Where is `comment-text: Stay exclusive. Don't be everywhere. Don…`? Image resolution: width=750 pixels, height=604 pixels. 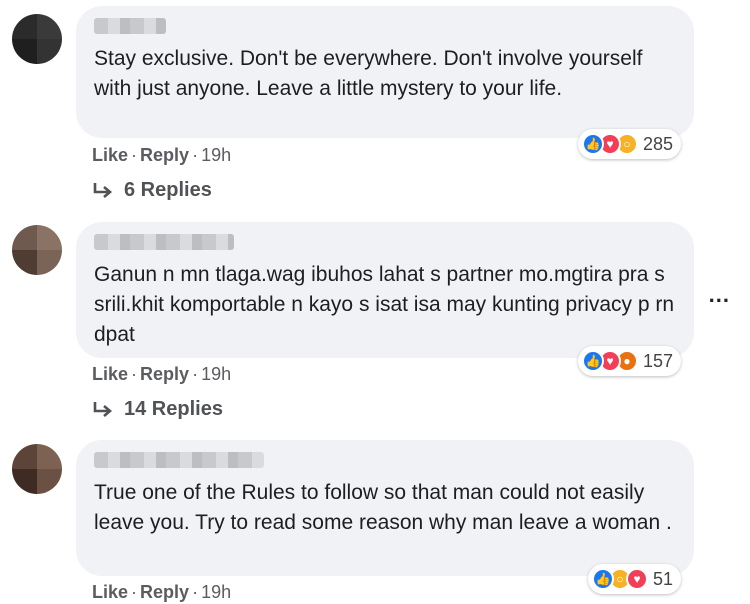 comment-text: Stay exclusive. Don't be everywhere. Don… is located at coordinates (368, 73).